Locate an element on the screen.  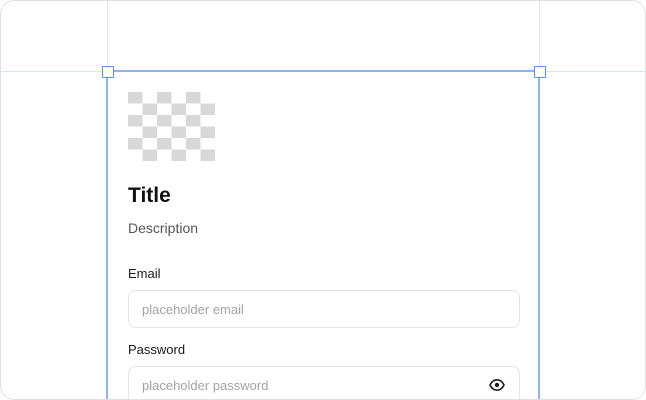
password-input is located at coordinates (307, 383).